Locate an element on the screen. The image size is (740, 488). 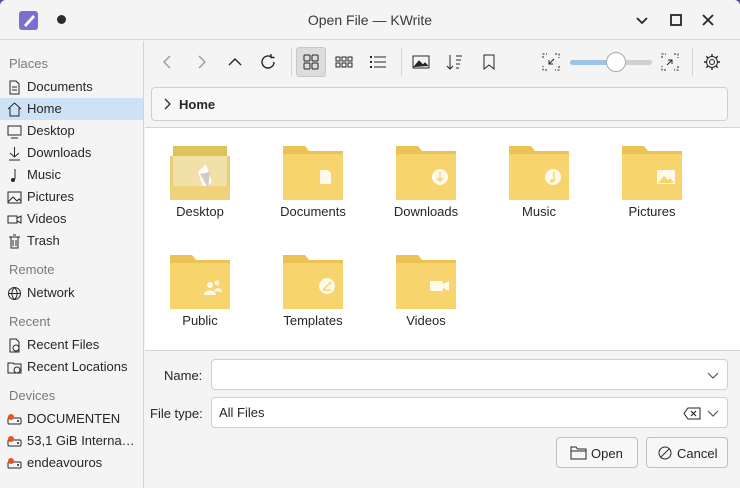
location-breadcrumb: Home is located at coordinates (439, 104).